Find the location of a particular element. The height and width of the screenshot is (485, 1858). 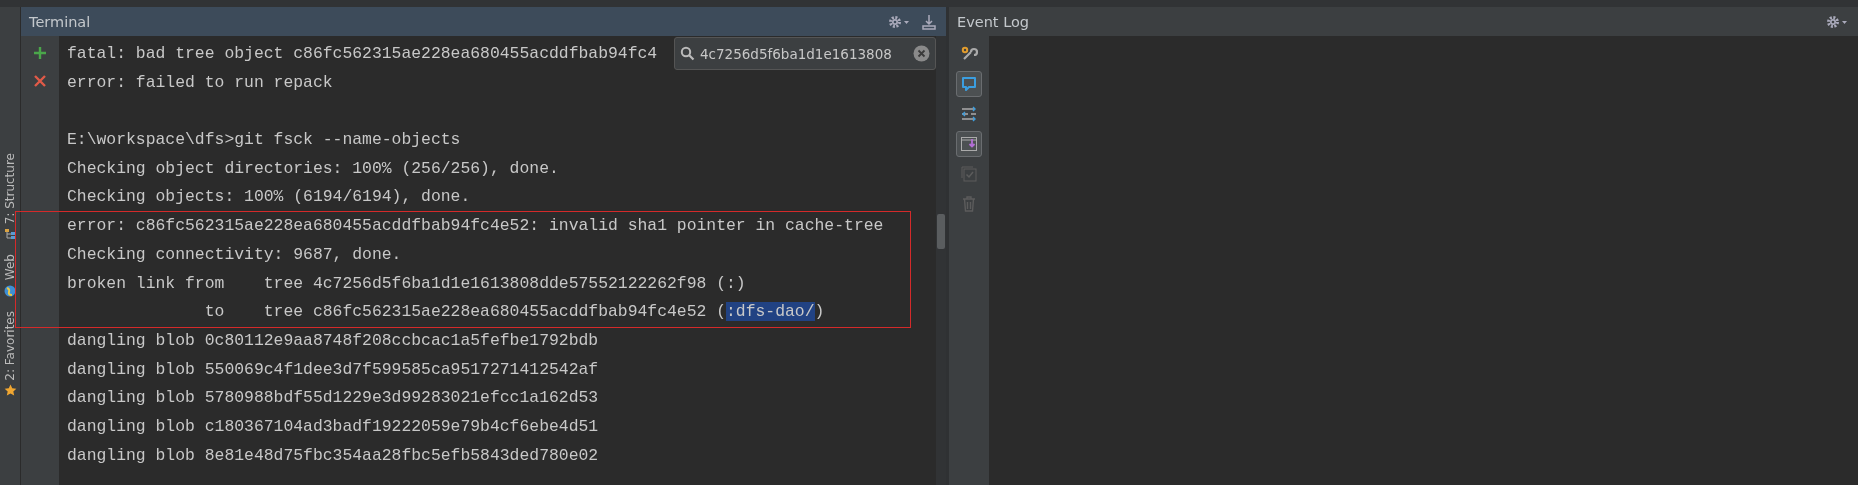

scroll-to-end-icon is located at coordinates (969, 144).